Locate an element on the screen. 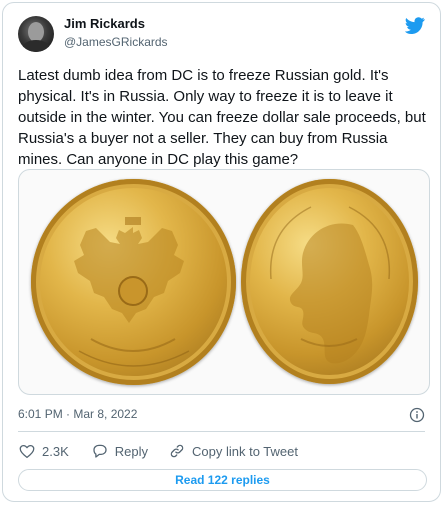 This screenshot has height=506, width=445. eagle-emblem is located at coordinates (132, 292).